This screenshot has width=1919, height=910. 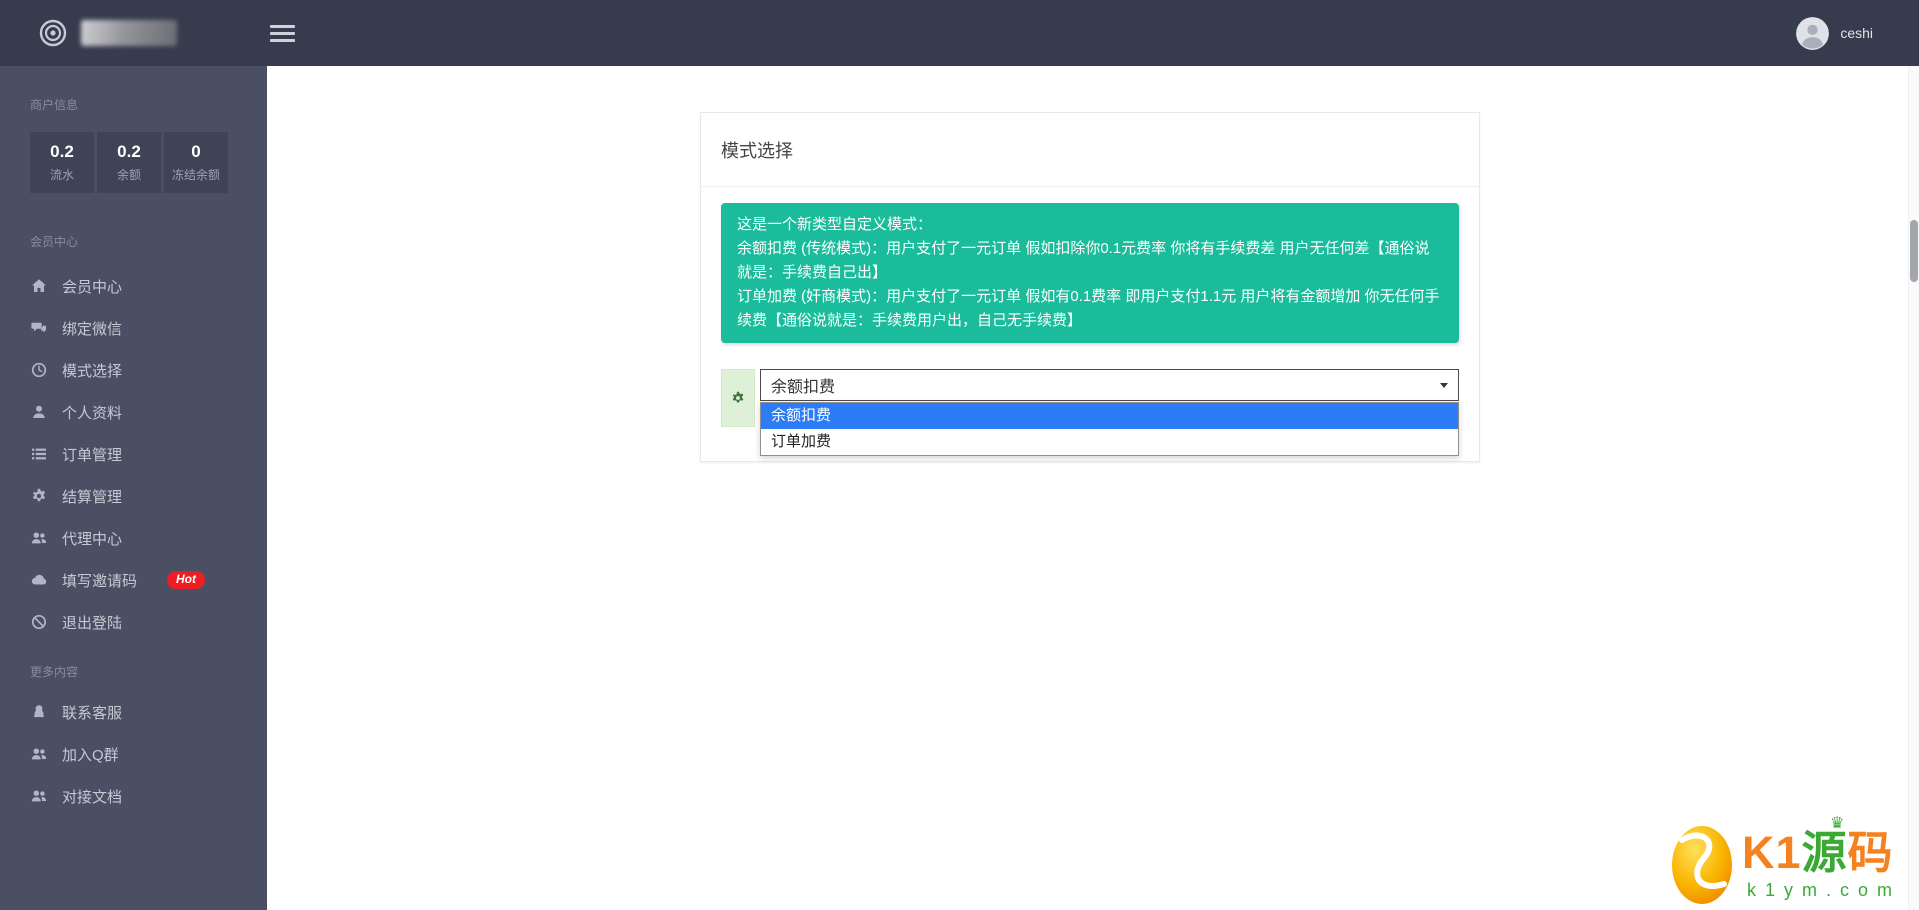 I want to click on watermark-ma: 码, so click(x=1870, y=852).